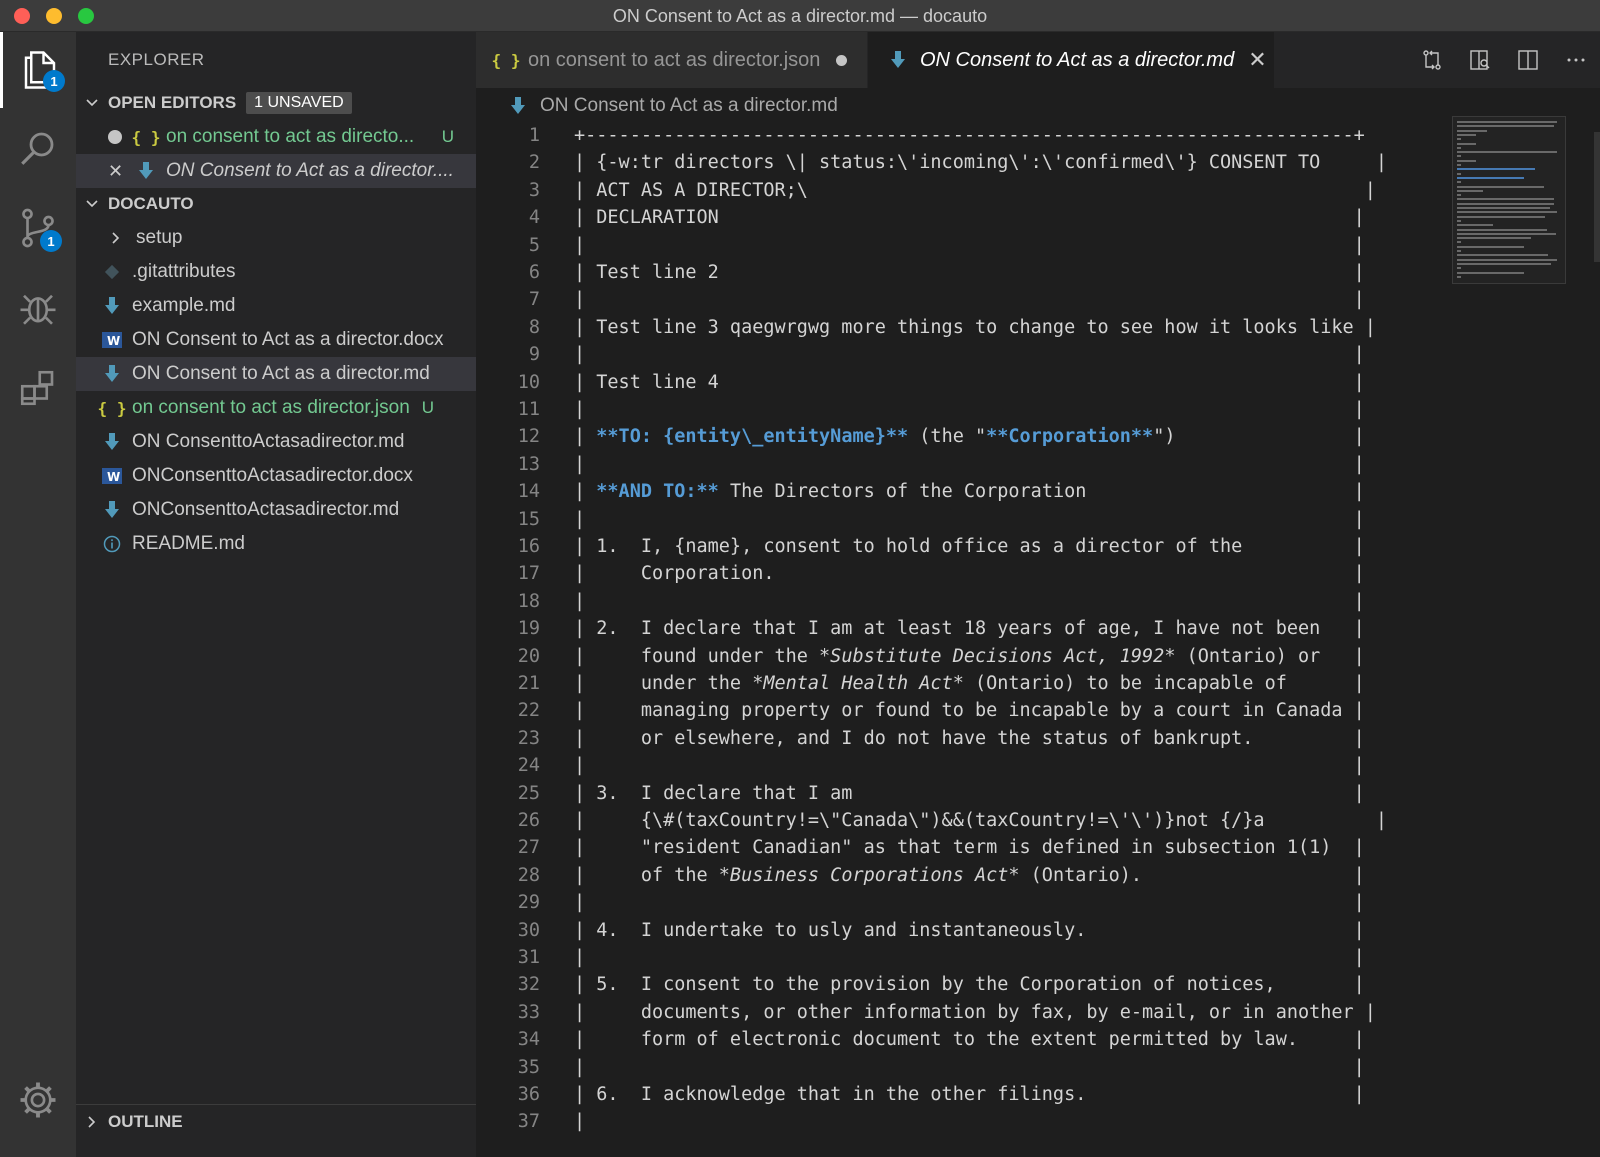  I want to click on line-number: 30, so click(528, 930).